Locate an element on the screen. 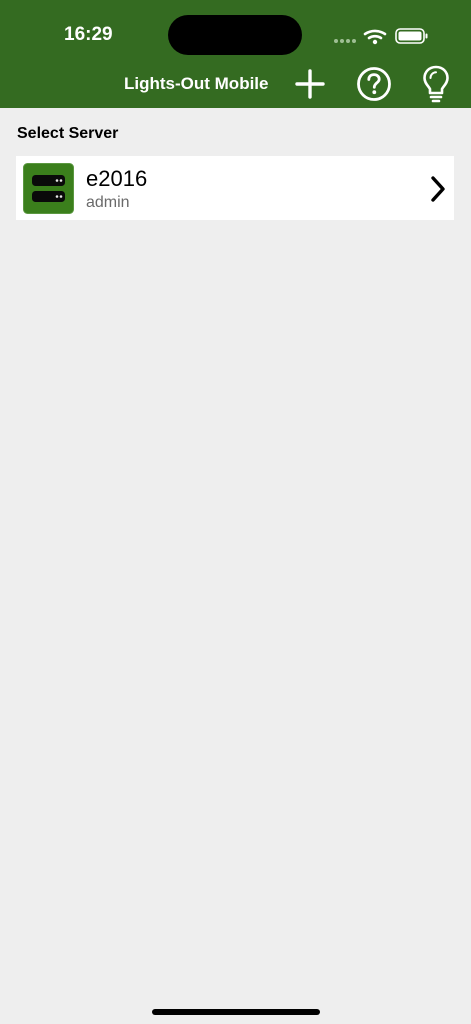 This screenshot has height=1024, width=471. lightbulb-icon is located at coordinates (436, 84).